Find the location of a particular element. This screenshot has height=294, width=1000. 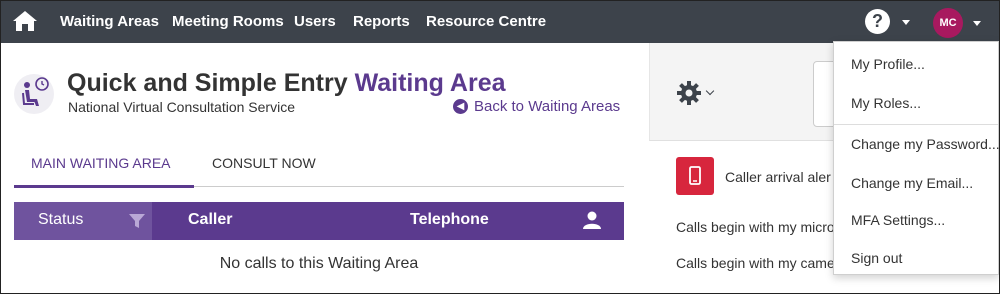

telephone-header-label: Telephone is located at coordinates (449, 220).